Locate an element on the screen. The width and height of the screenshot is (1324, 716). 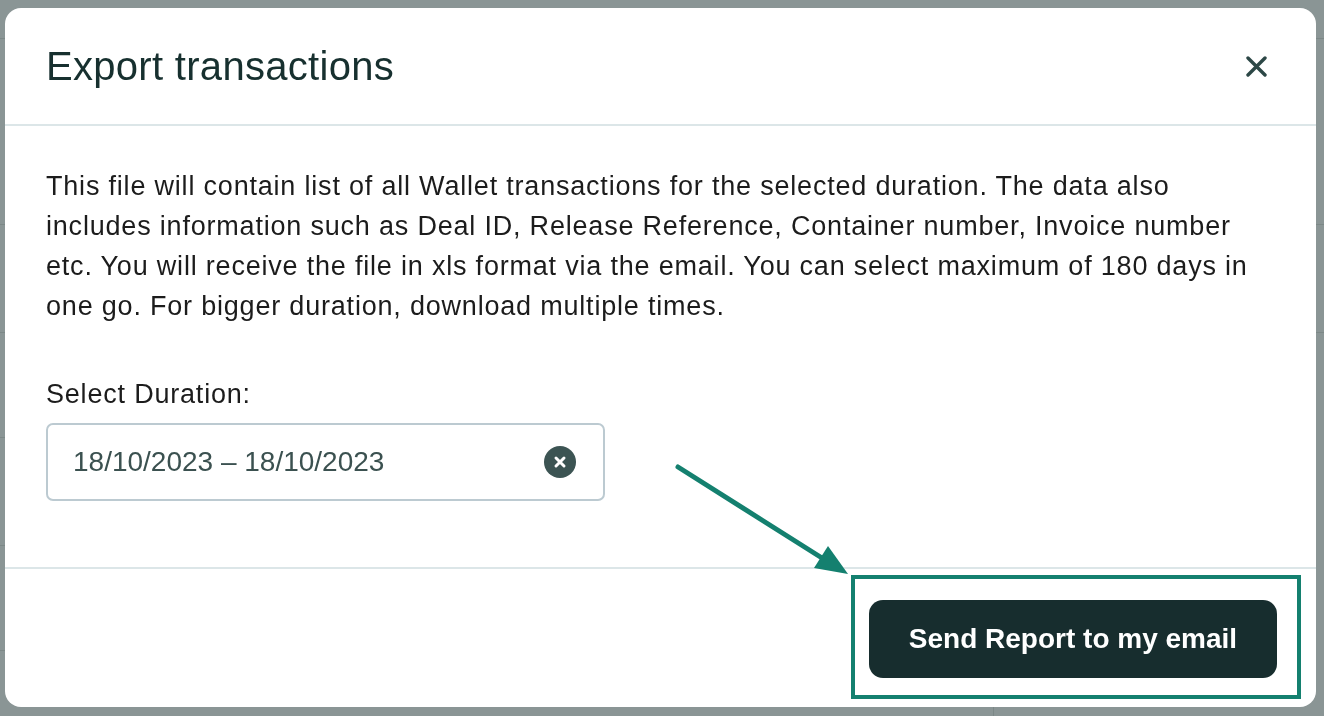
dialog-title: Export transactions is located at coordinates (220, 66).